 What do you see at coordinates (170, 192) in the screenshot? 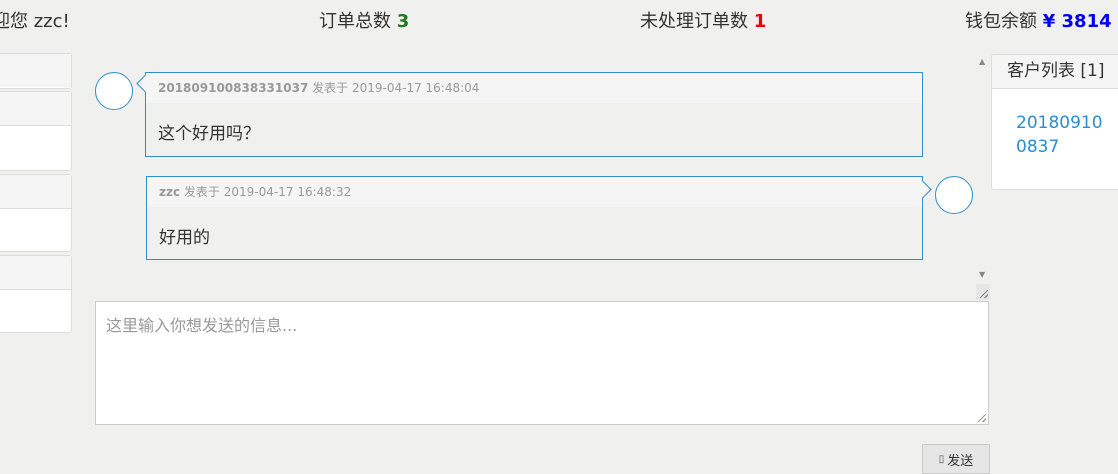
I see `message-sender: zzc` at bounding box center [170, 192].